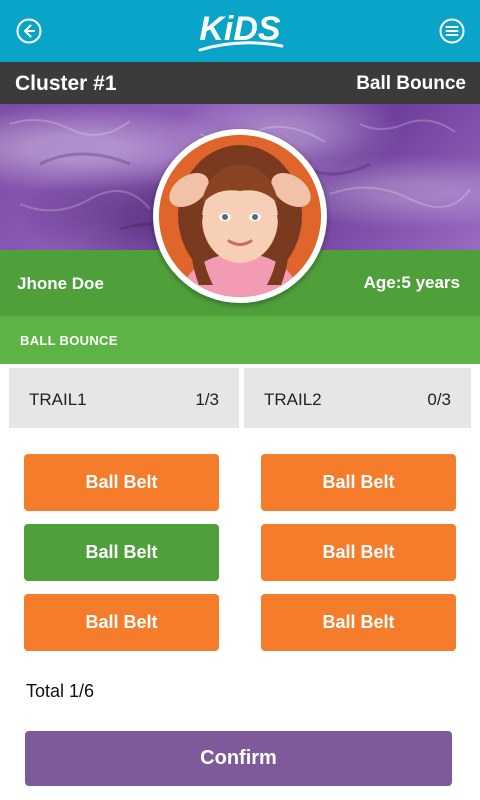  I want to click on confirm-button: Confirm, so click(238, 758).